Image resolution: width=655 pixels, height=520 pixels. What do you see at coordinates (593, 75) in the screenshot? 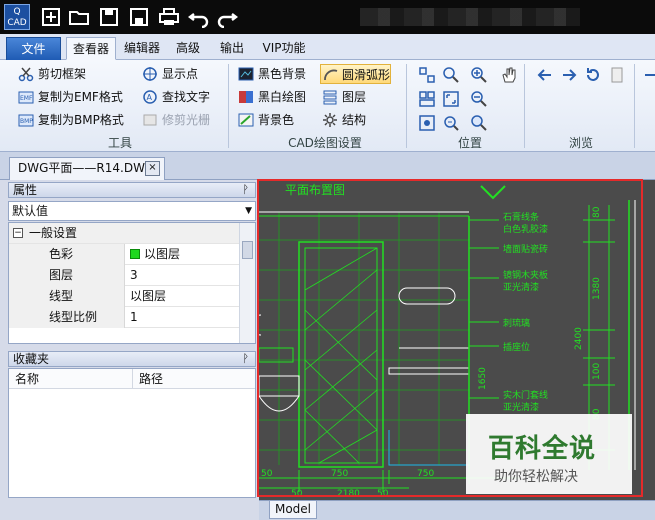
I see `rotate-icon` at bounding box center [593, 75].